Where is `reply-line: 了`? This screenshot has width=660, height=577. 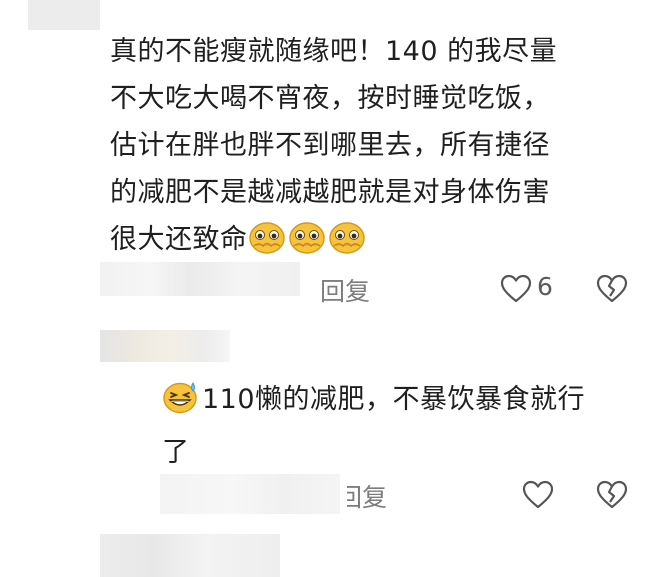
reply-line: 了 is located at coordinates (176, 452).